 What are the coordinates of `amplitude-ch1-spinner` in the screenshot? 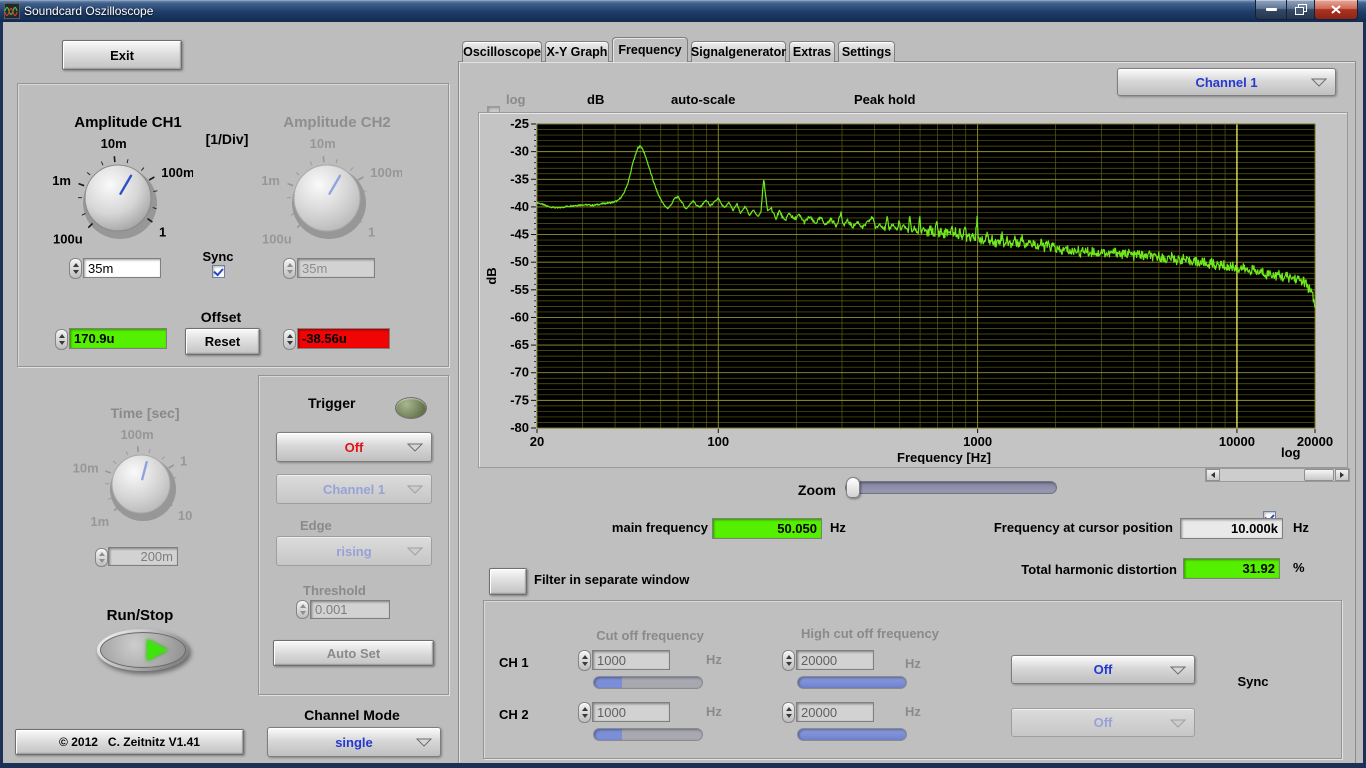 It's located at (75, 268).